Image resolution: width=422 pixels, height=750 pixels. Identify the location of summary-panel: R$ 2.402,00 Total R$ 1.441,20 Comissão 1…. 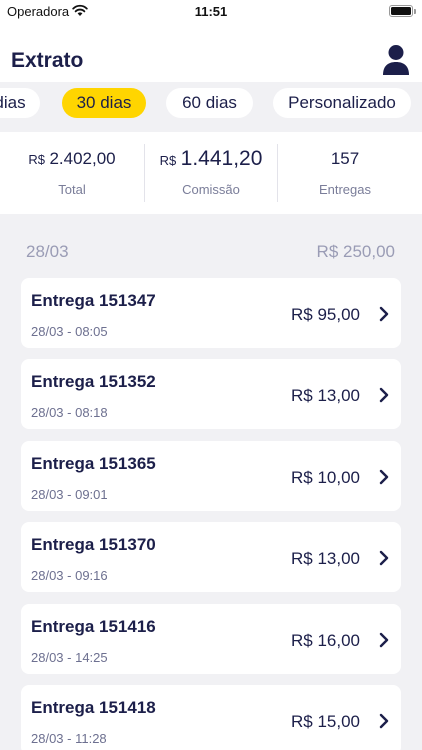
(211, 173).